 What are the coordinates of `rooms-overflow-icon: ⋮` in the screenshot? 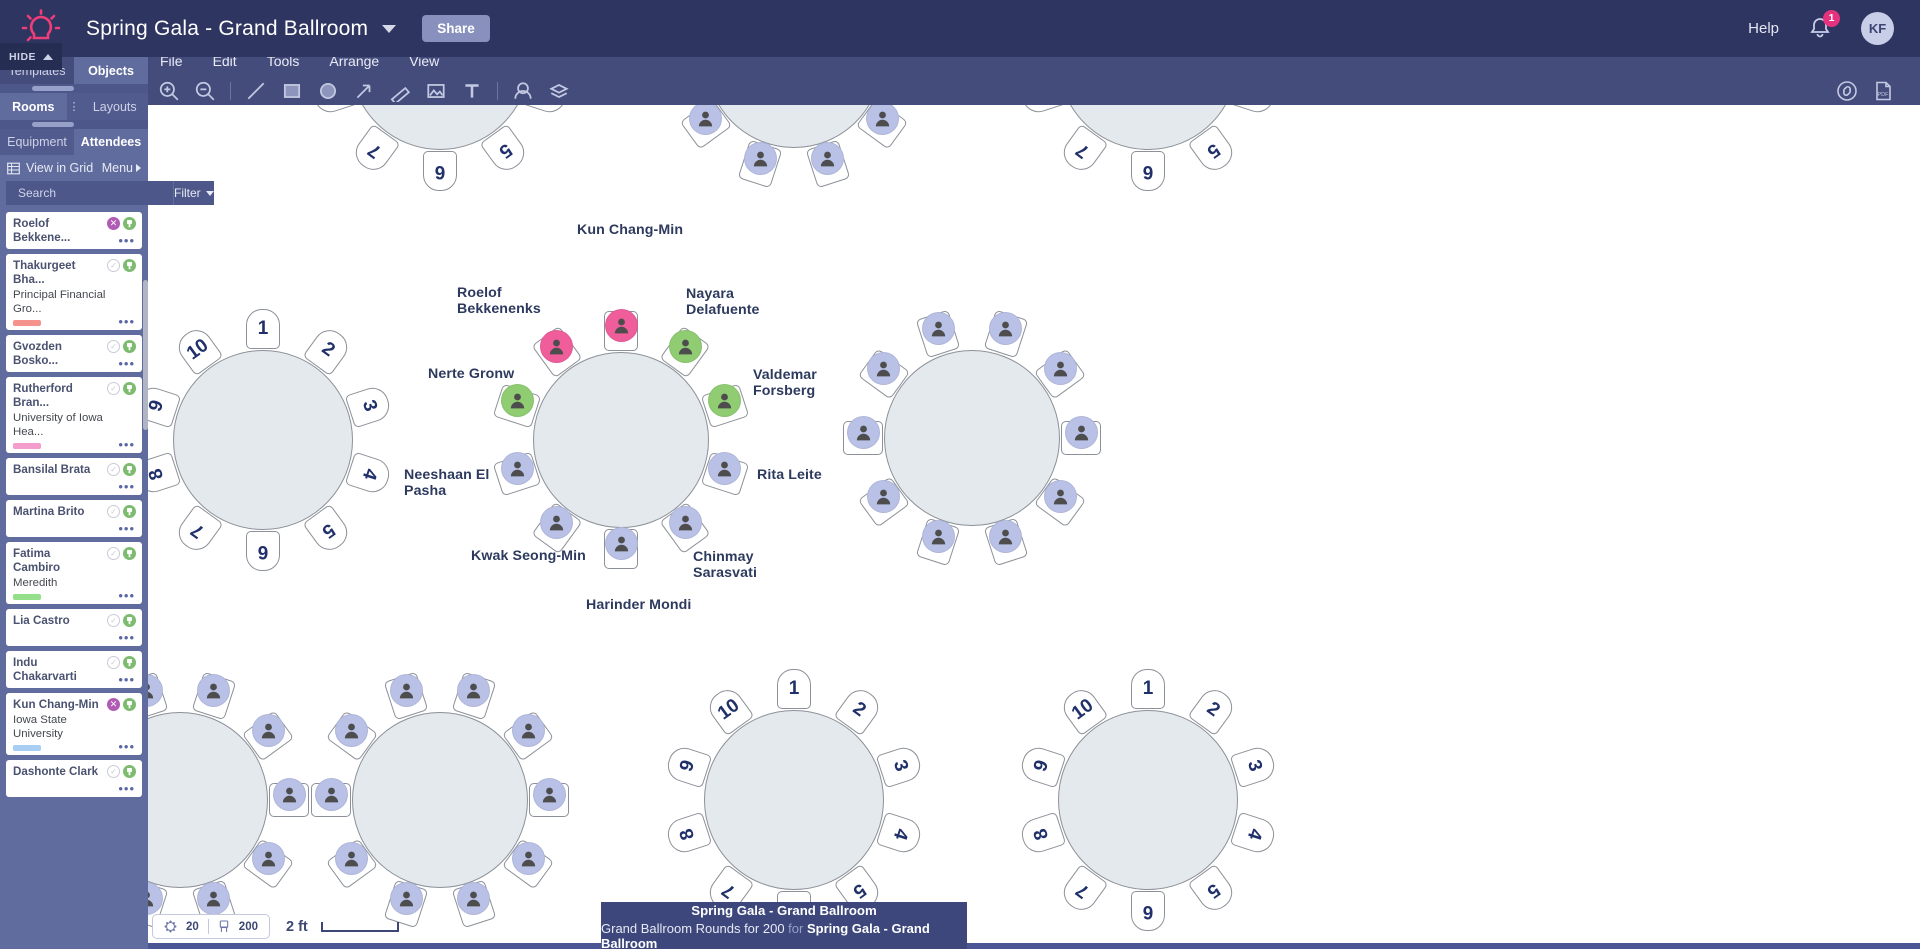 It's located at (74, 106).